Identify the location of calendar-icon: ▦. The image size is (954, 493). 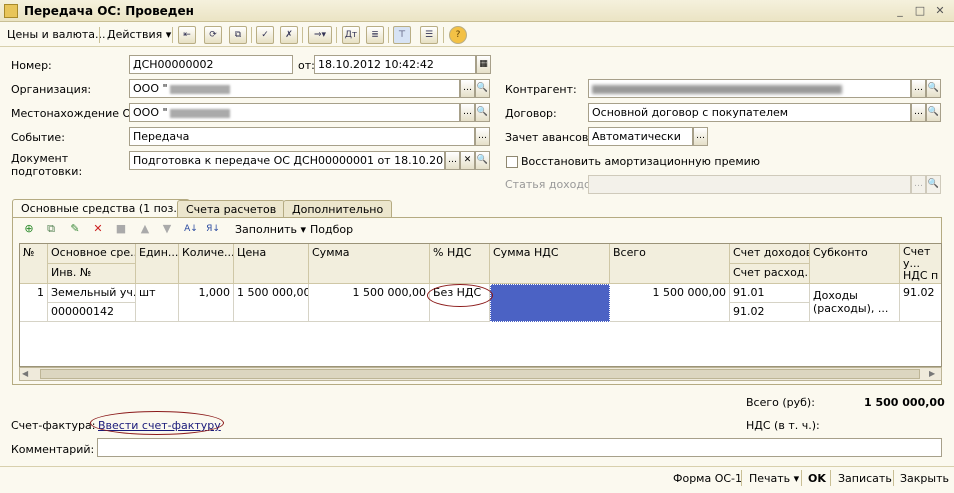
(483, 64).